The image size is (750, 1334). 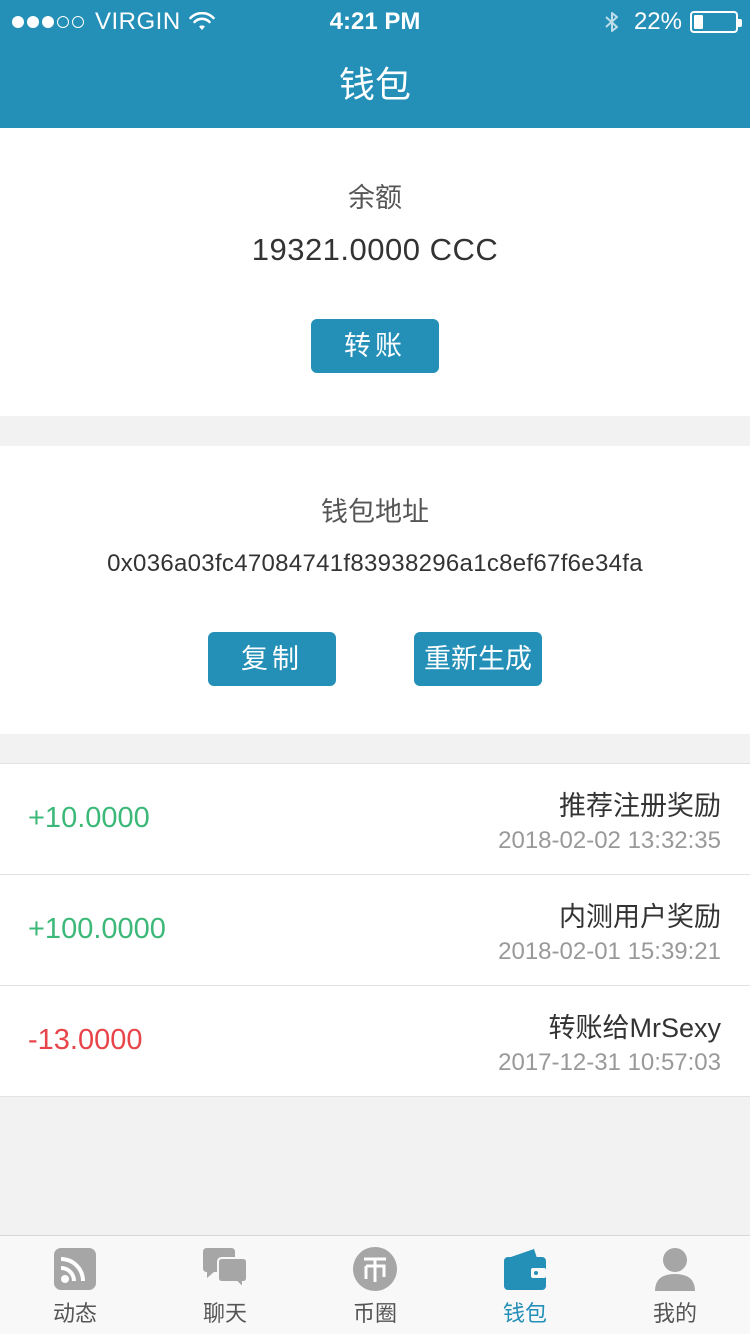 I want to click on transaction-row: +100.0000 内测用户奖励 2018-02-01 15:39:21, so click(x=375, y=930).